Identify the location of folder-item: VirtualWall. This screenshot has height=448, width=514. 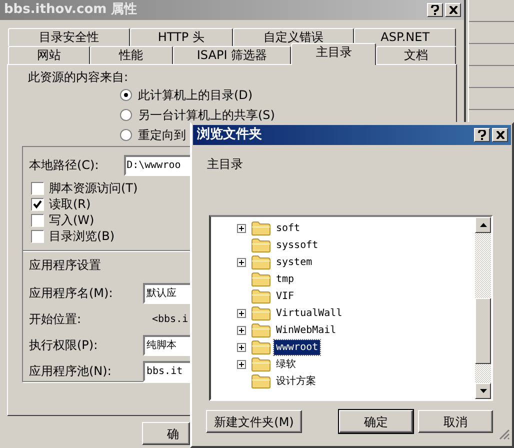
(309, 313).